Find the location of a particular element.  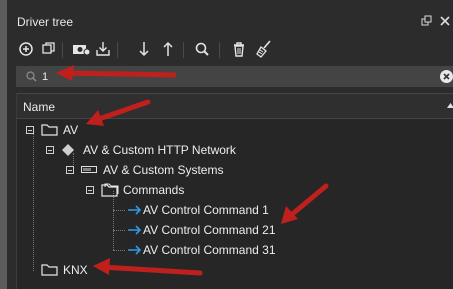

clean-button is located at coordinates (264, 49).